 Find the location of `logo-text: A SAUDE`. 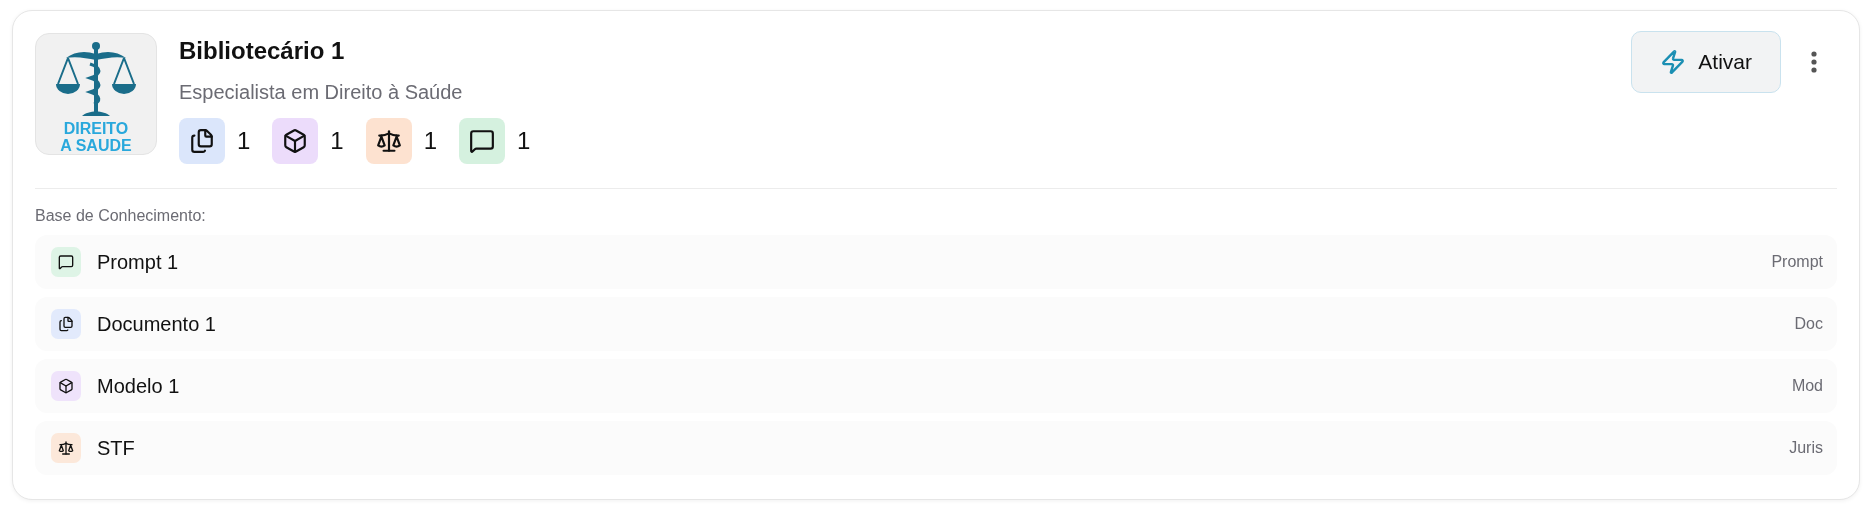

logo-text: A SAUDE is located at coordinates (96, 145).